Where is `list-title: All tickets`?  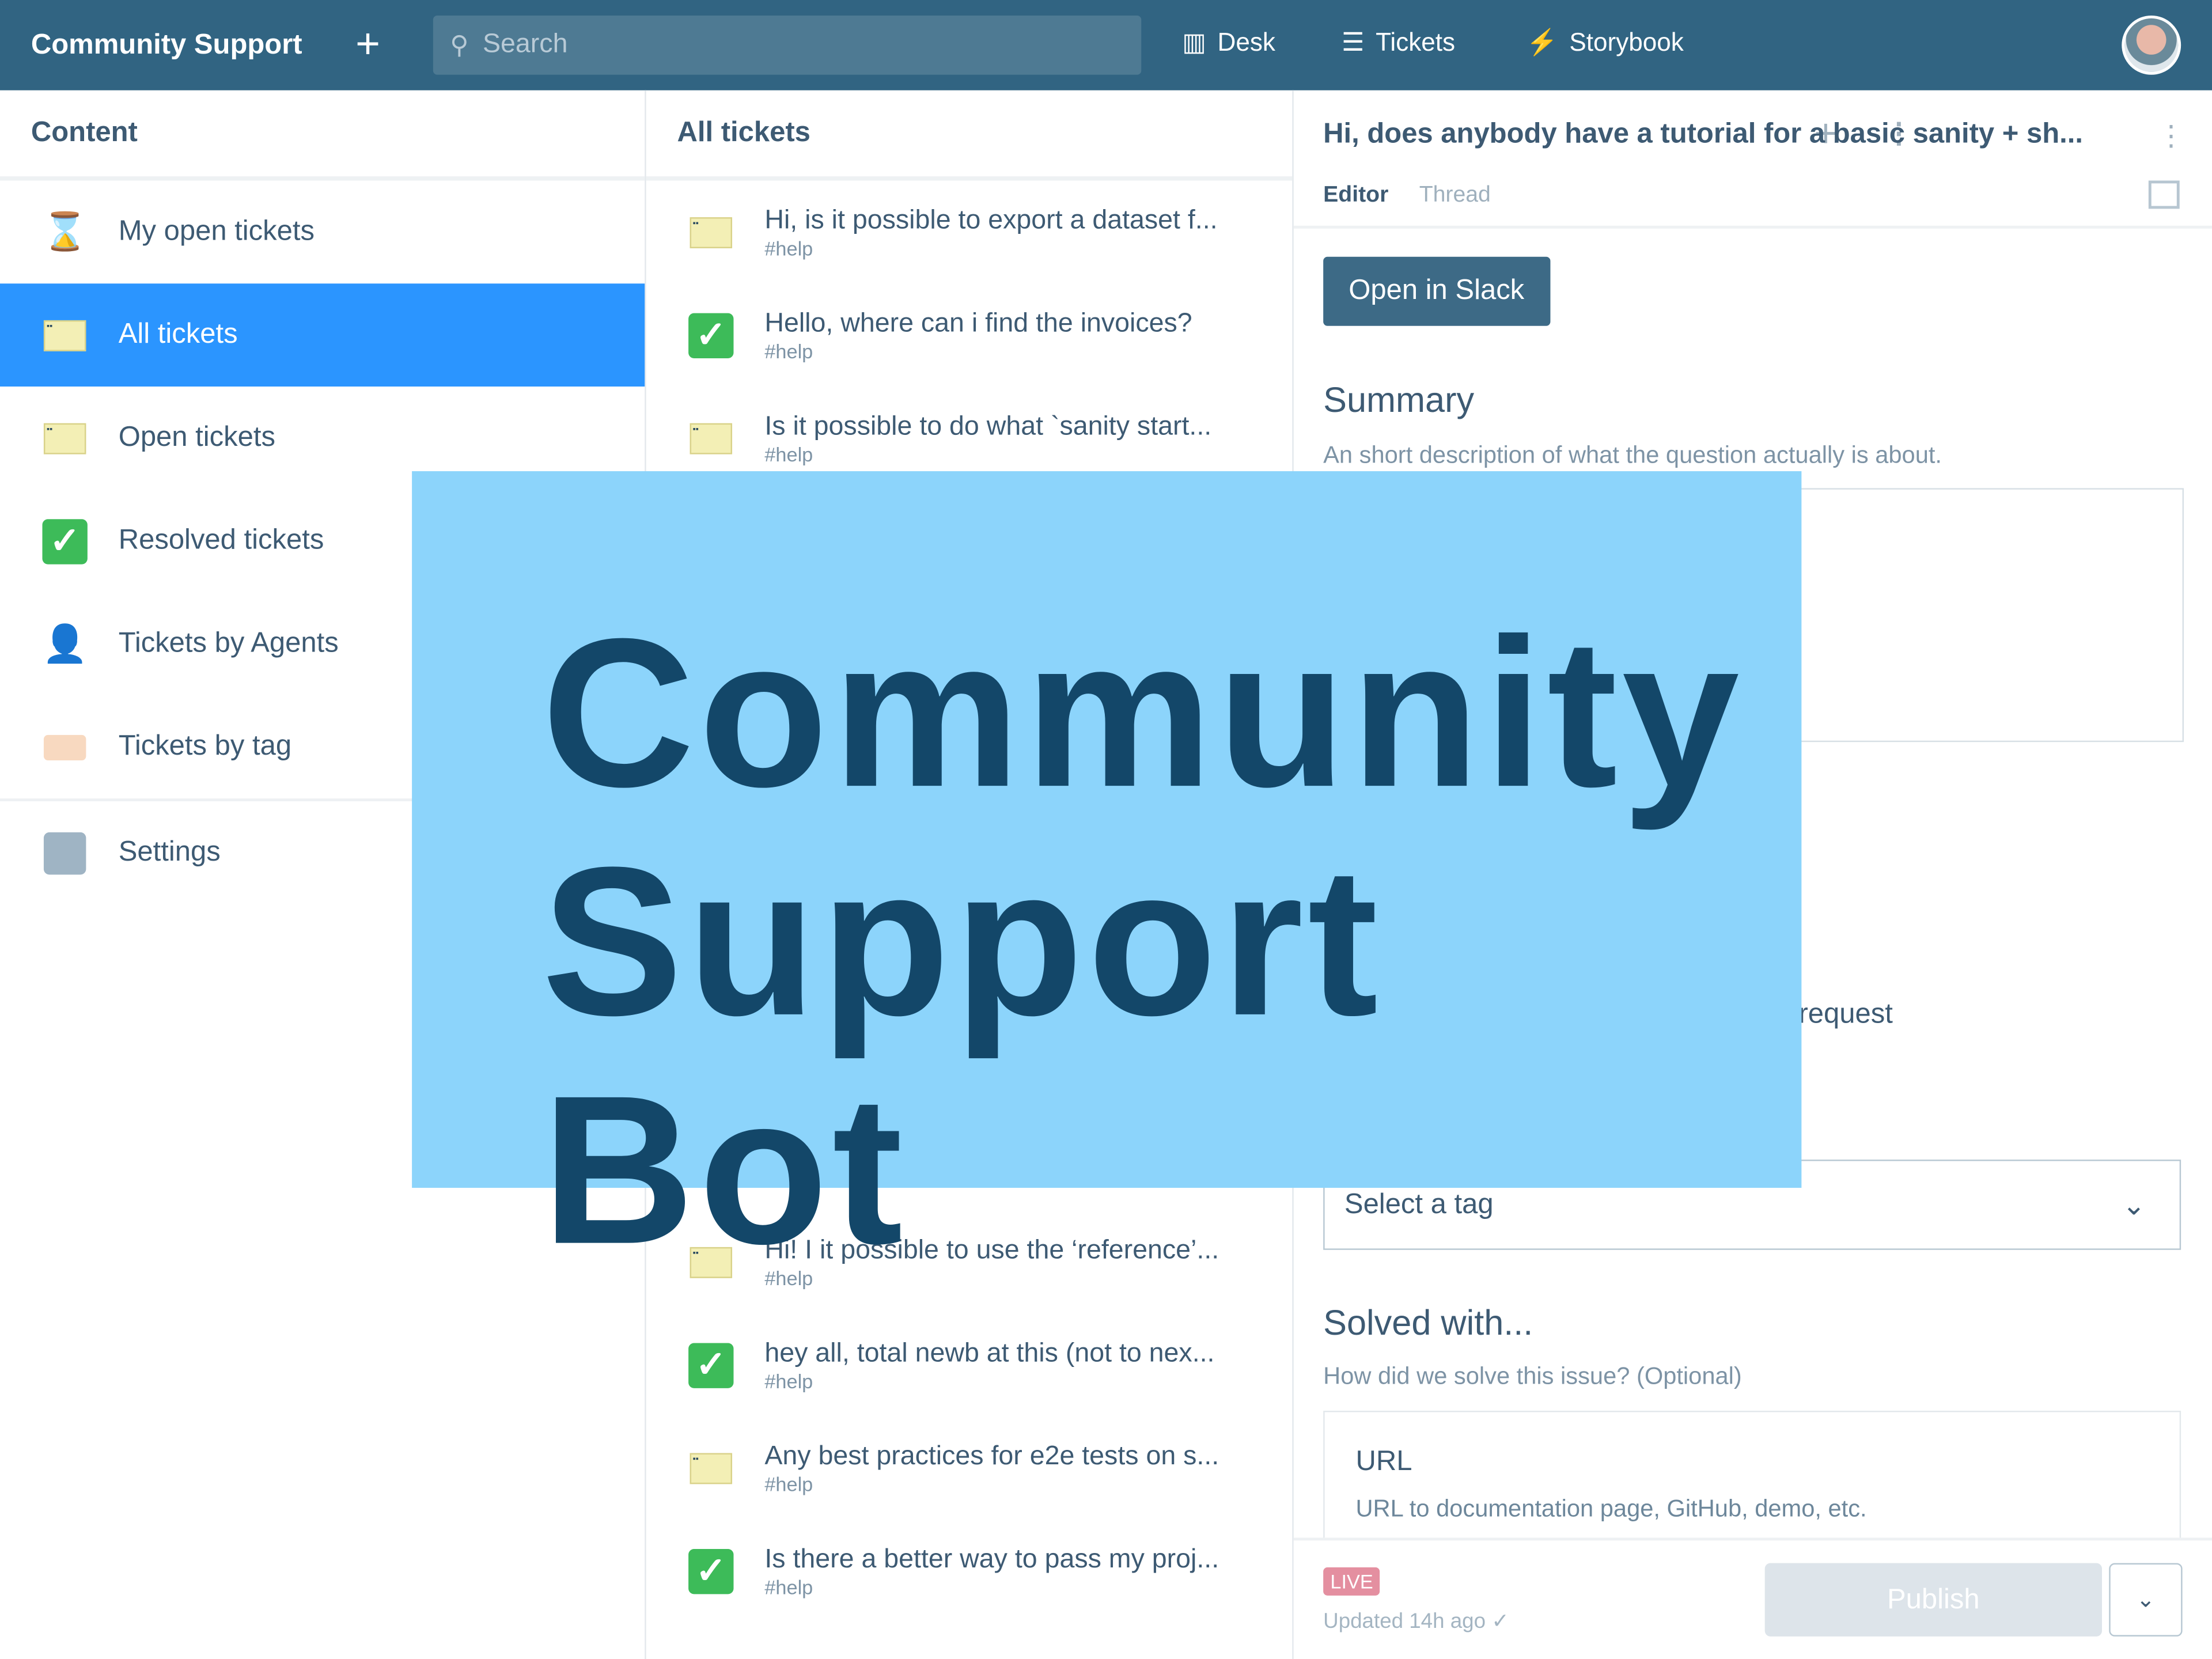 list-title: All tickets is located at coordinates (743, 133).